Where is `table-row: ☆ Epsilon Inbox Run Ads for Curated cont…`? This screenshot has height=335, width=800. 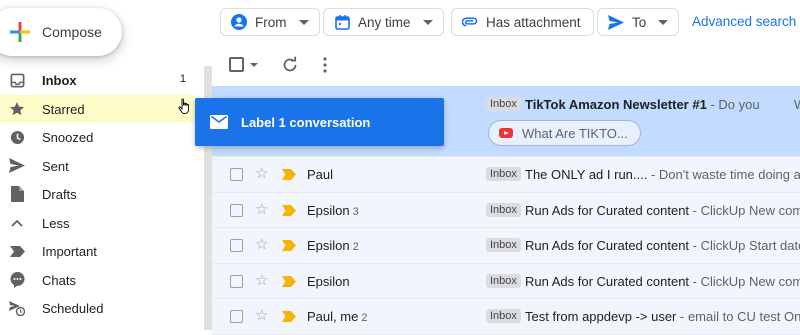 table-row: ☆ Epsilon Inbox Run Ads for Curated cont… is located at coordinates (506, 281).